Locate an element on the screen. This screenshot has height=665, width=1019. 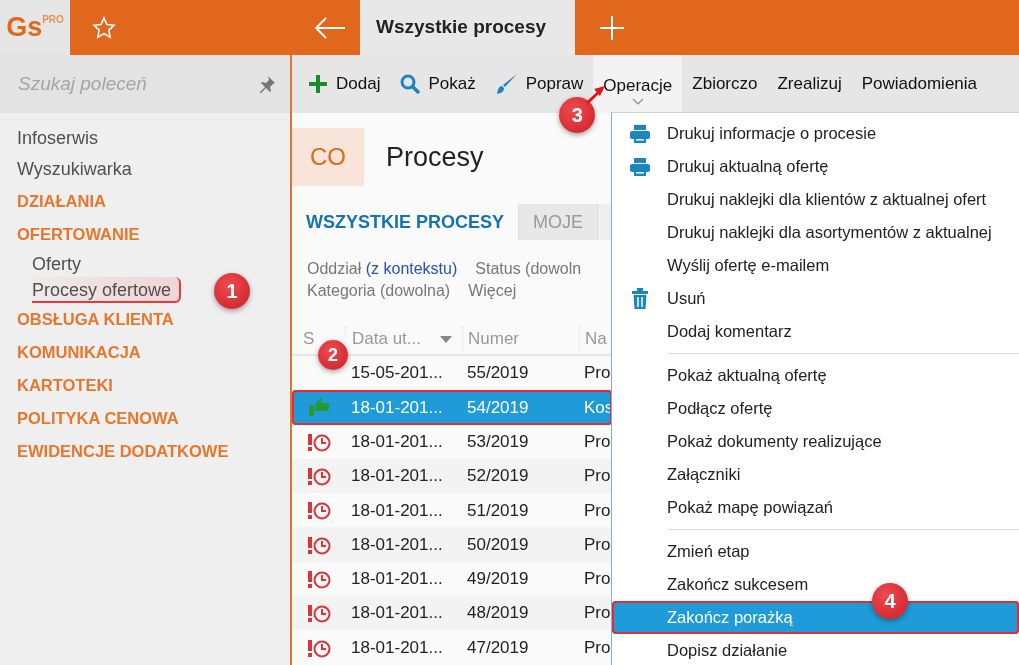
menu-item: Dopisz działanie is located at coordinates (815, 649).